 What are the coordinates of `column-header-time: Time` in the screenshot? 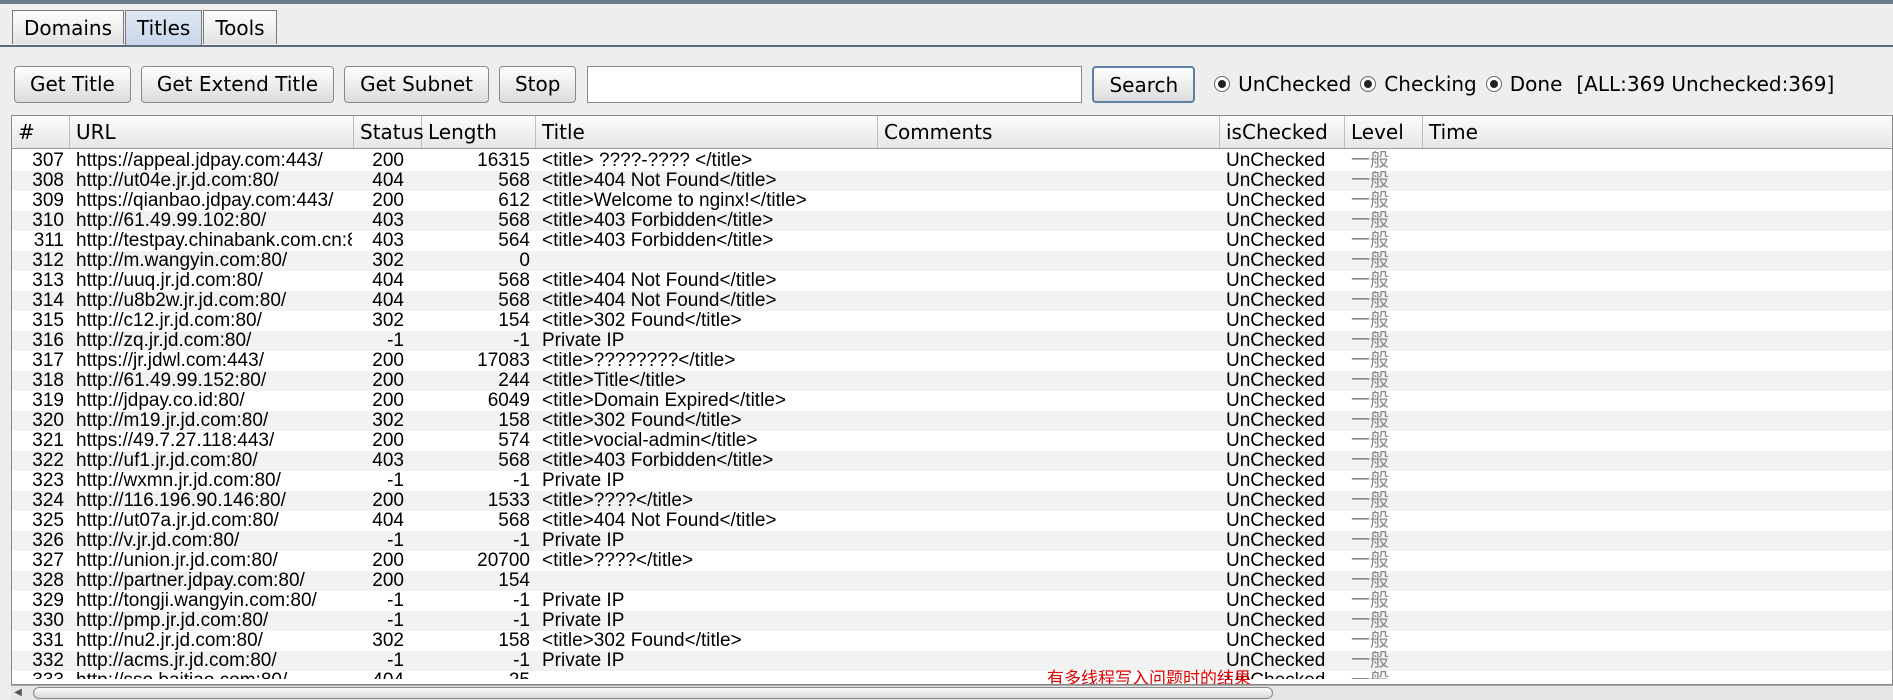 It's located at (1657, 132).